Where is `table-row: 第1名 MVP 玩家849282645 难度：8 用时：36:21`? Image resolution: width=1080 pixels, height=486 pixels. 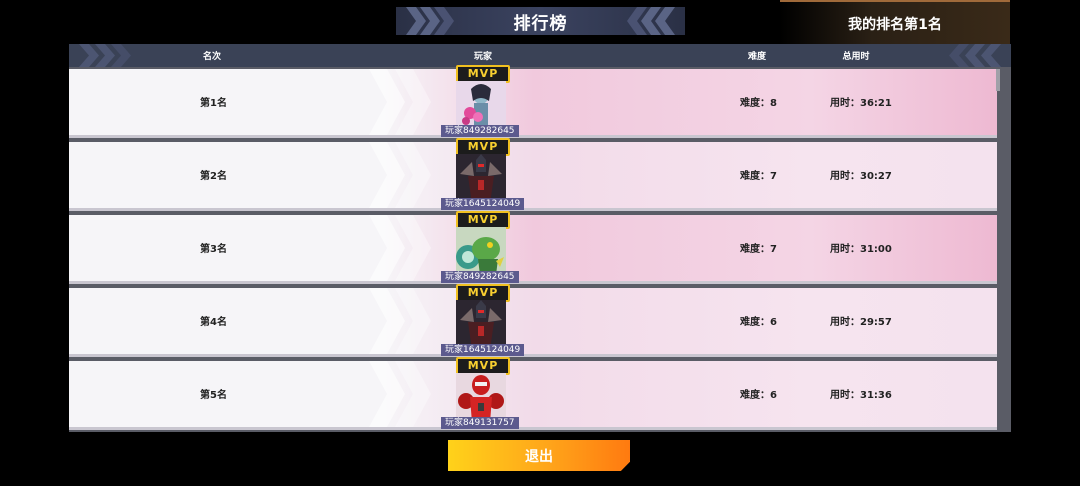
table-row: 第1名 MVP 玩家849282645 难度：8 用时：36:21 is located at coordinates (533, 101).